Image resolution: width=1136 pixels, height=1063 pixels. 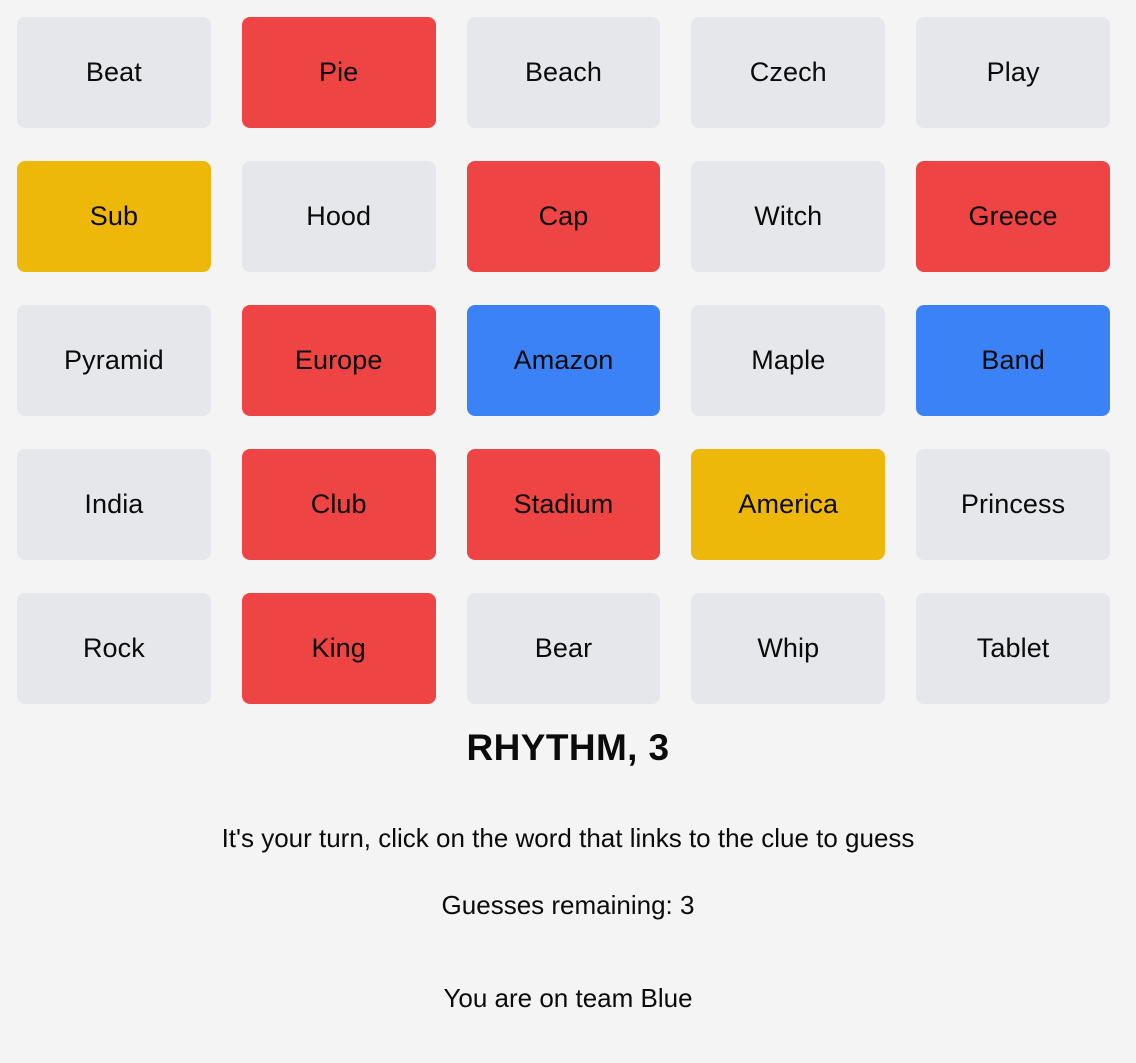 I want to click on word-card: Pyramid, so click(x=114, y=360).